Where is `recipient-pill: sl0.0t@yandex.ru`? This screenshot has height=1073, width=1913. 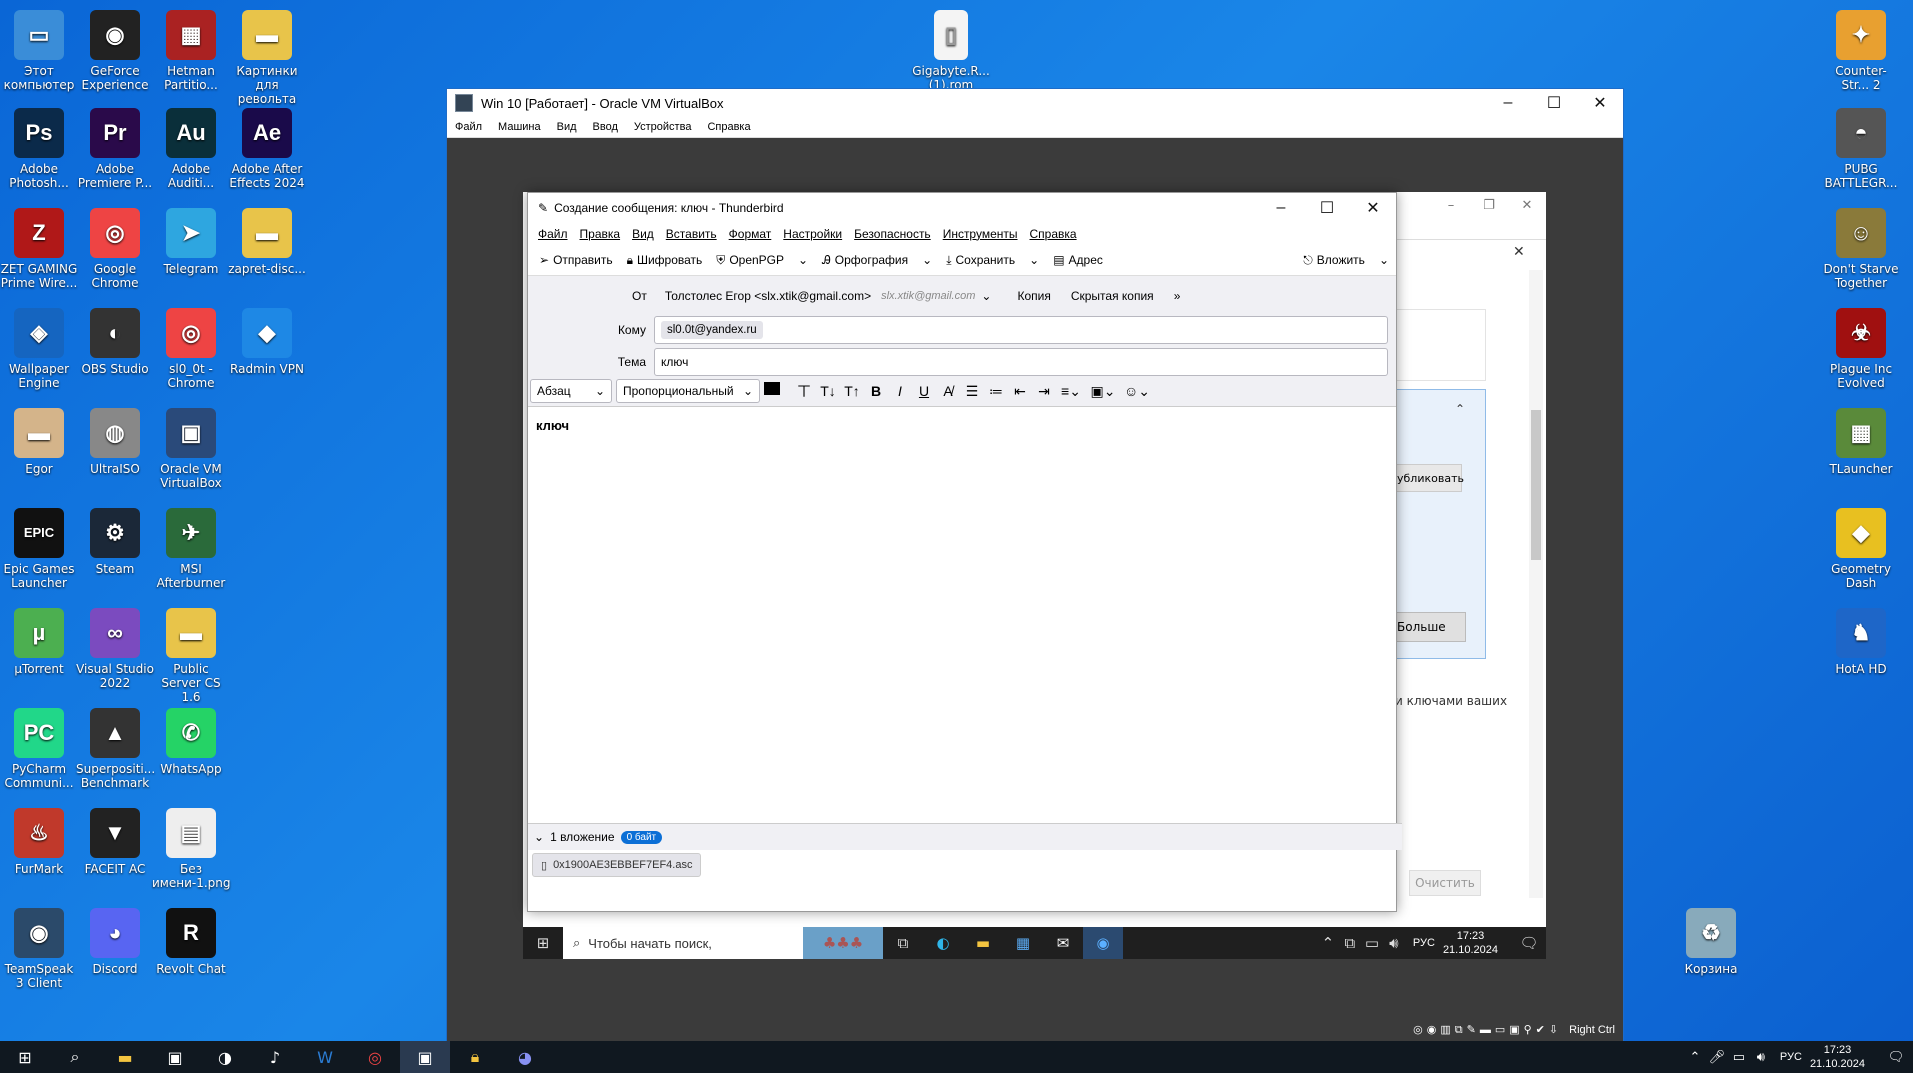 recipient-pill: sl0.0t@yandex.ru is located at coordinates (712, 330).